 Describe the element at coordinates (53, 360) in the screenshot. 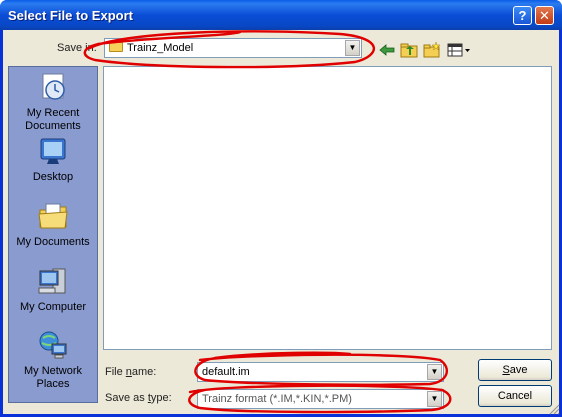

I see `place-network-places: My Network Places` at that location.